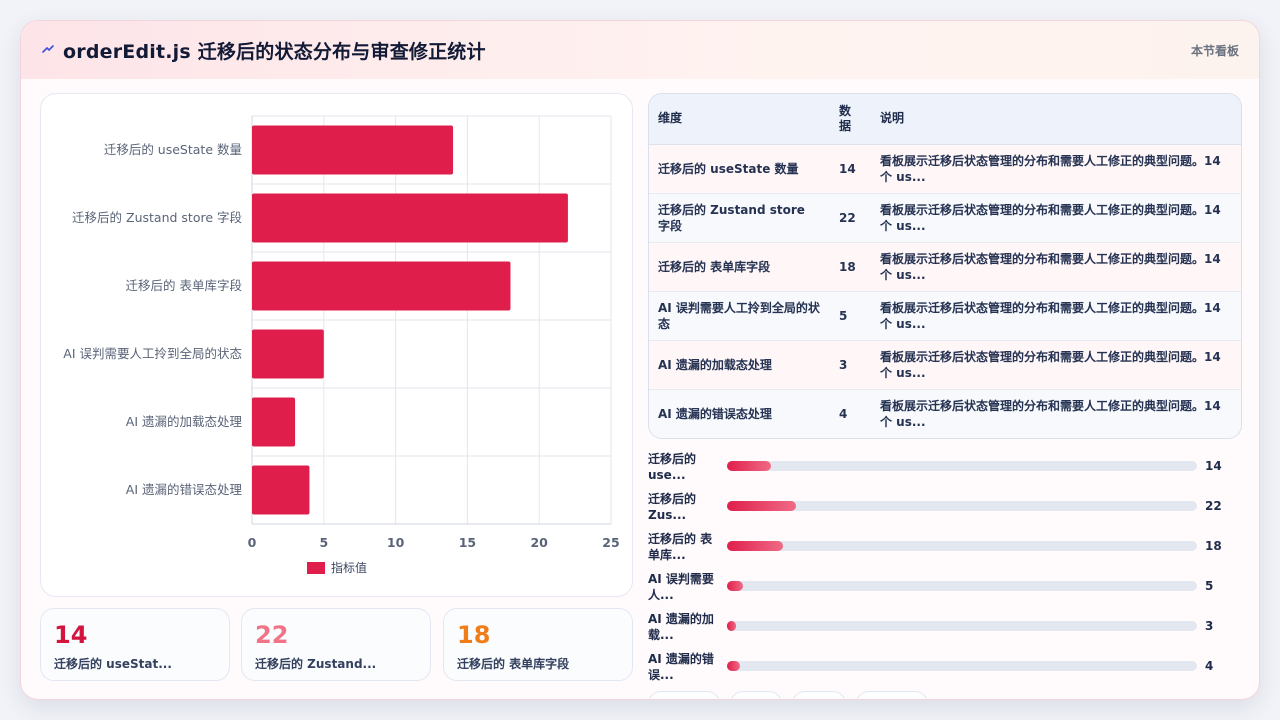 The height and width of the screenshot is (720, 1280). Describe the element at coordinates (610, 542) in the screenshot. I see `x-tick-label: 25` at that location.